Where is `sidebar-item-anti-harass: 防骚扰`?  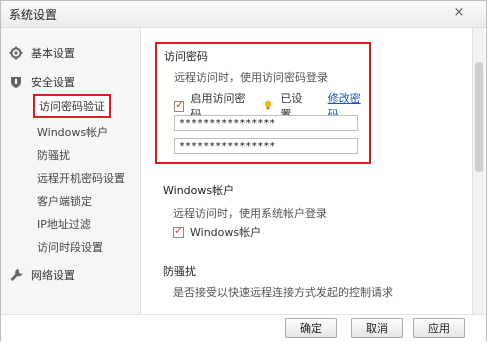
sidebar-item-anti-harass: 防骚扰 is located at coordinates (53, 155).